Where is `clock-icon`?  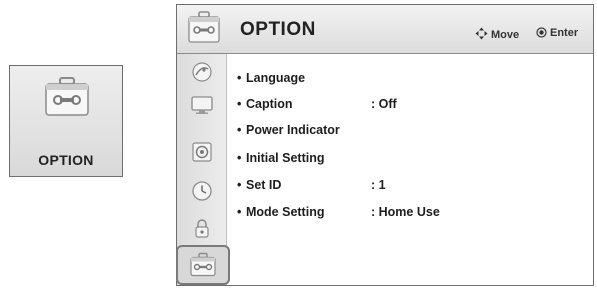
clock-icon is located at coordinates (202, 191).